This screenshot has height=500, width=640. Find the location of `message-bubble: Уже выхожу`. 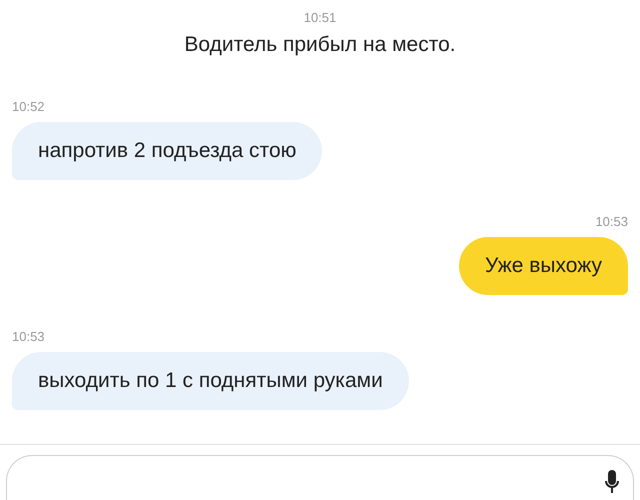

message-bubble: Уже выхожу is located at coordinates (543, 266).